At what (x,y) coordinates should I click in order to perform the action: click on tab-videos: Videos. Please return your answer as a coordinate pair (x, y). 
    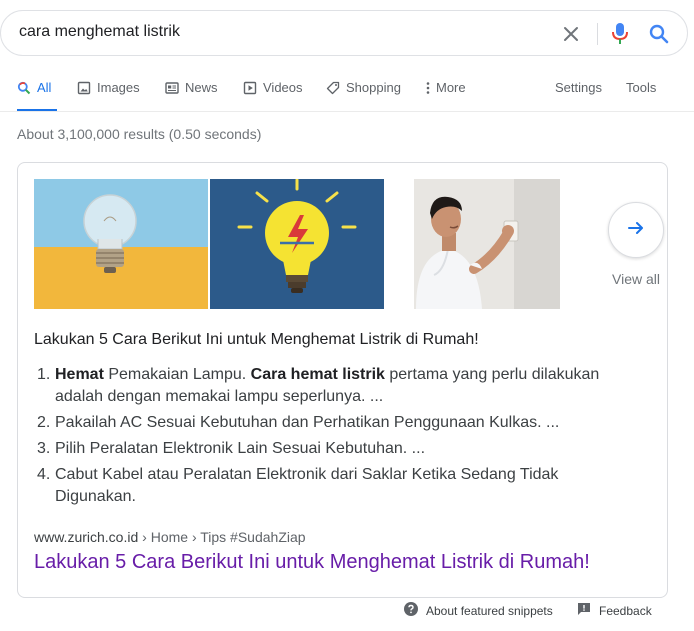
    Looking at the image, I should click on (273, 96).